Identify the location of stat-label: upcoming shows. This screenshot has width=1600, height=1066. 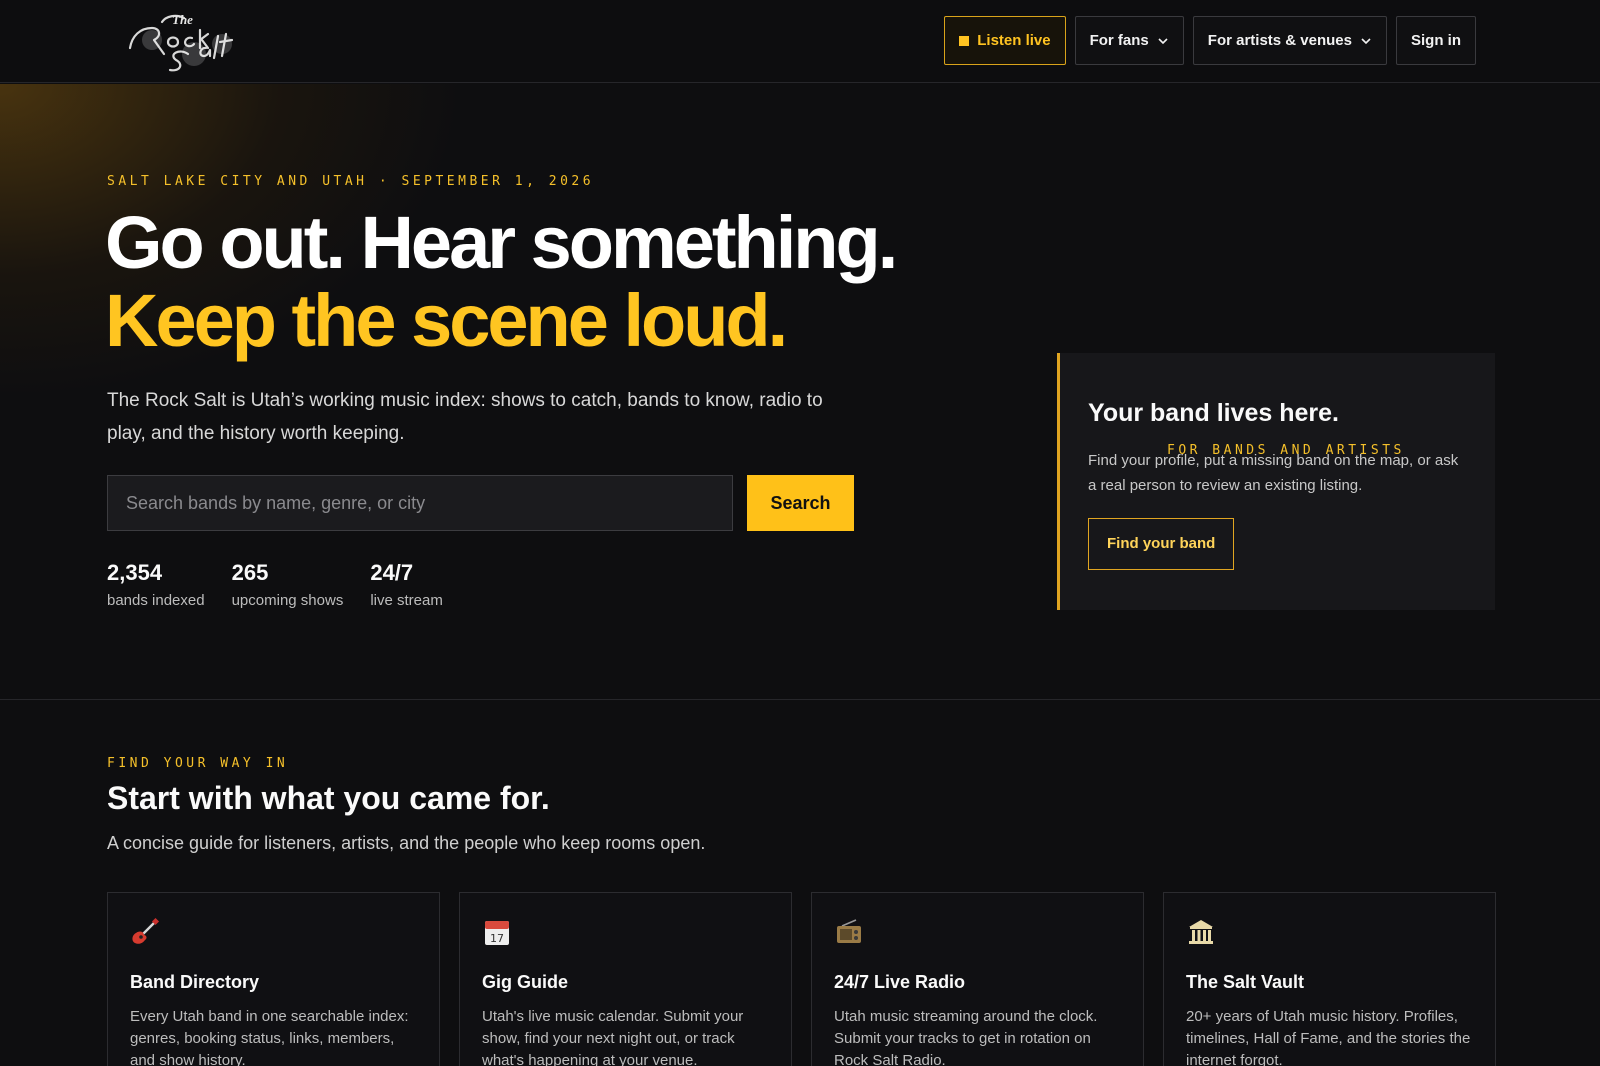
(287, 600).